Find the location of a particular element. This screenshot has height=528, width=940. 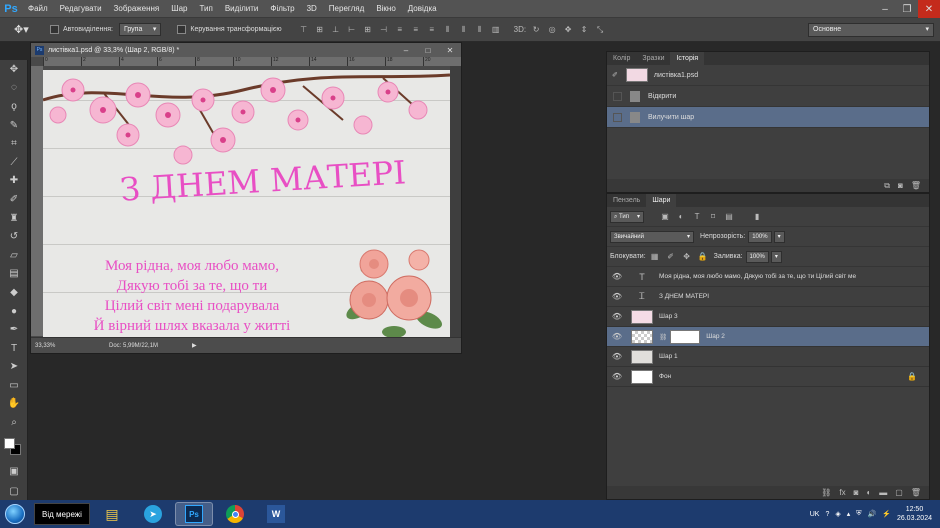

filter-smart-object-icon: ▤ is located at coordinates (729, 217).